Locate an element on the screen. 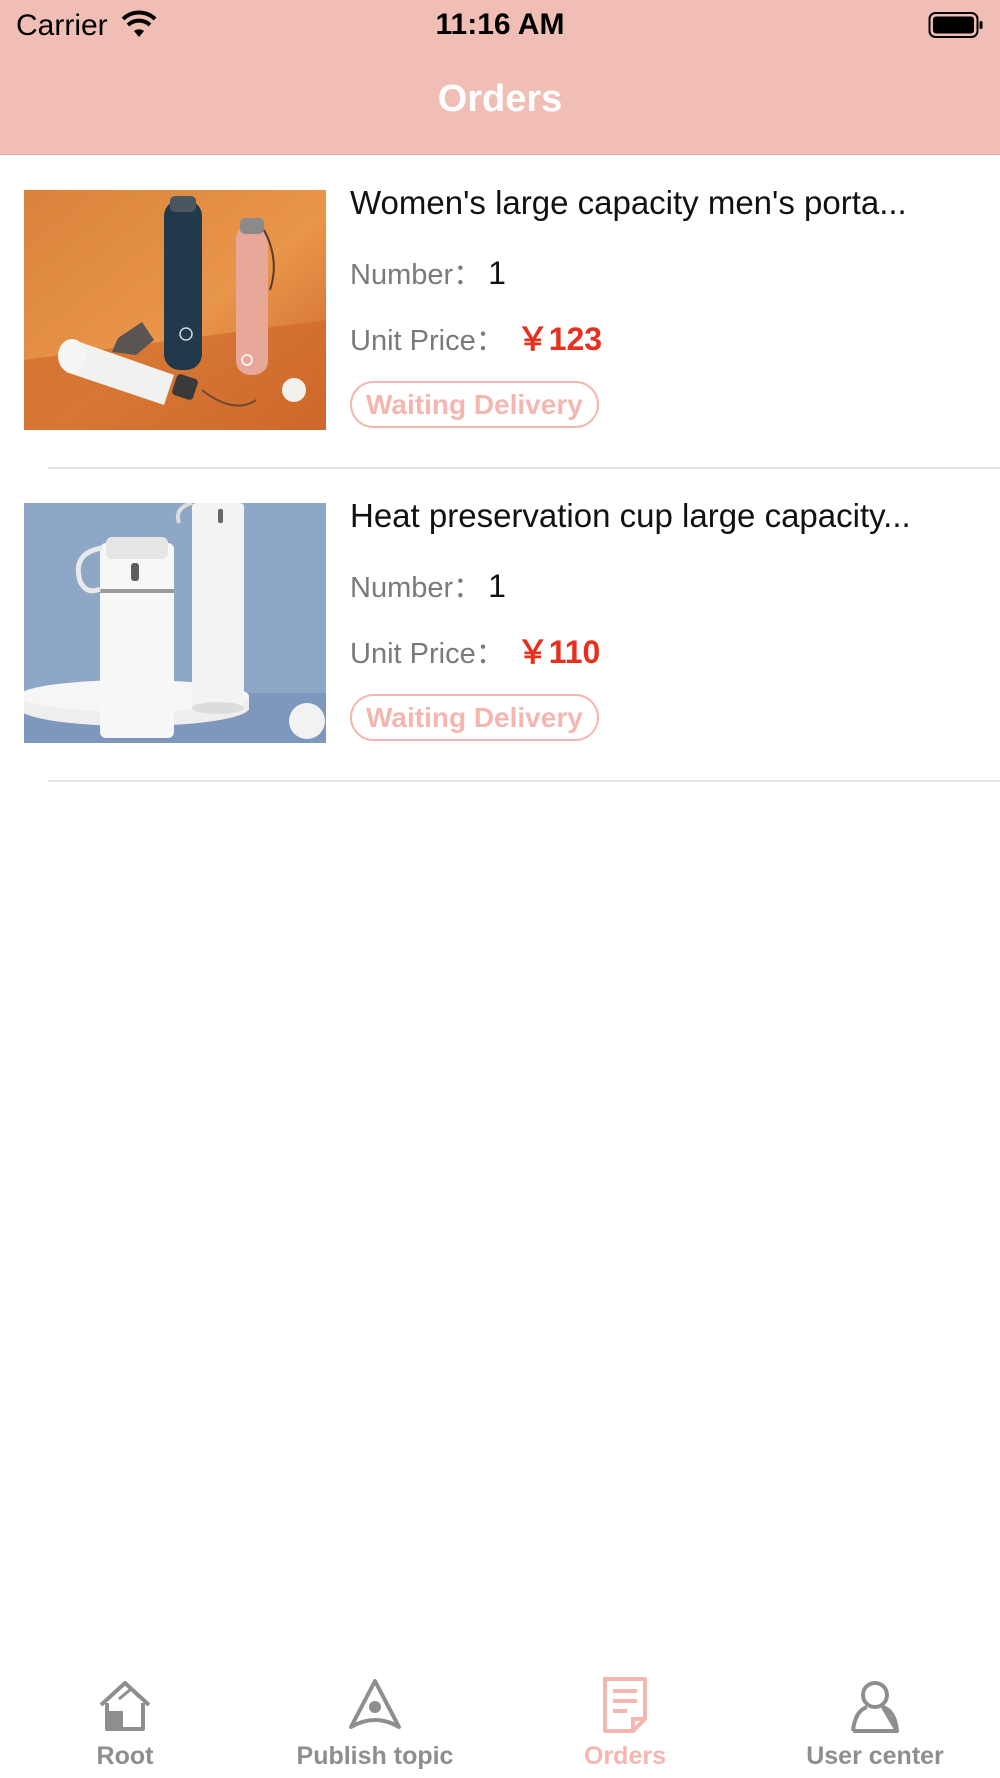 Image resolution: width=1000 pixels, height=1778 pixels. tab-publish-topic: Publish topic is located at coordinates (375, 1719).